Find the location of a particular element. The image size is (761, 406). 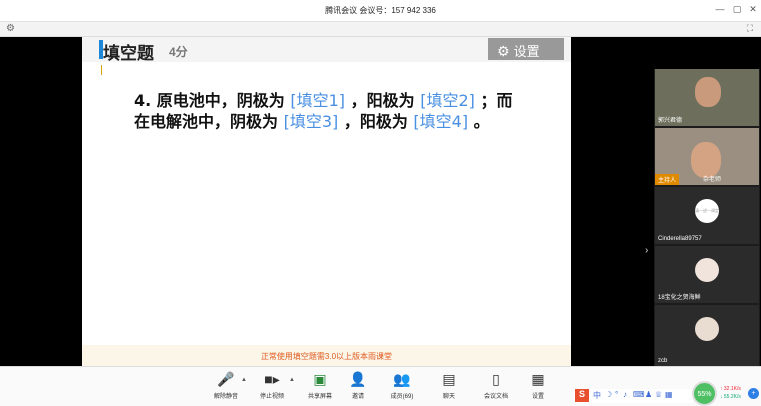

window-title: 腾讯会议 会议号：157 942 336 is located at coordinates (380, 10).